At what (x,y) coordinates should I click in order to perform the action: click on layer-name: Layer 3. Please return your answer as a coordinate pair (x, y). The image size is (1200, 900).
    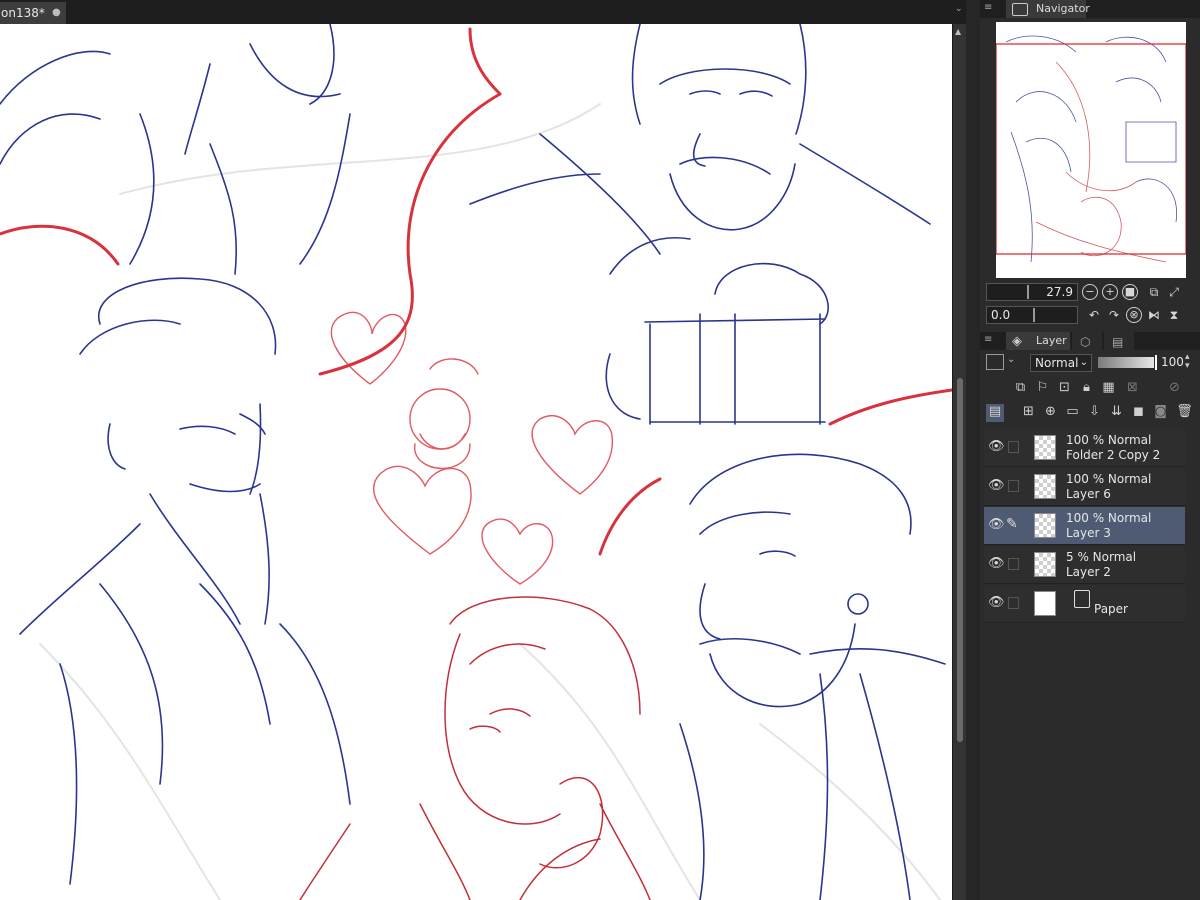
    Looking at the image, I should click on (1088, 533).